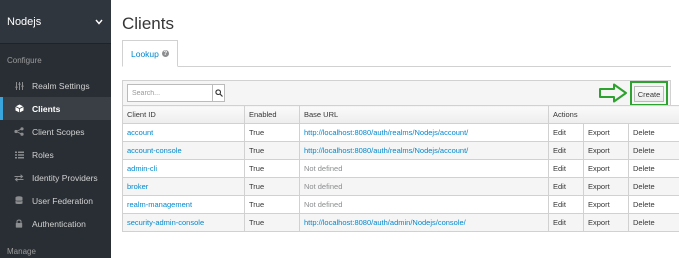  I want to click on sidebar-item-client-scopes: Client Scopes, so click(55, 131).